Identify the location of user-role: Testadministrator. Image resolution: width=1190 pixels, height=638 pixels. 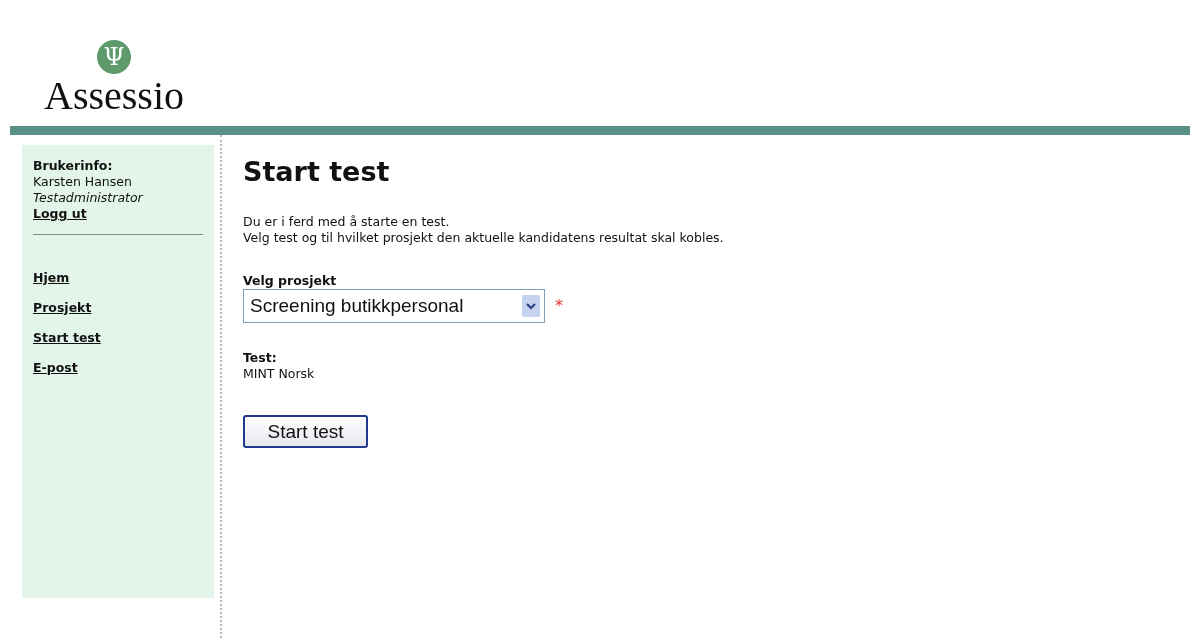
(89, 198).